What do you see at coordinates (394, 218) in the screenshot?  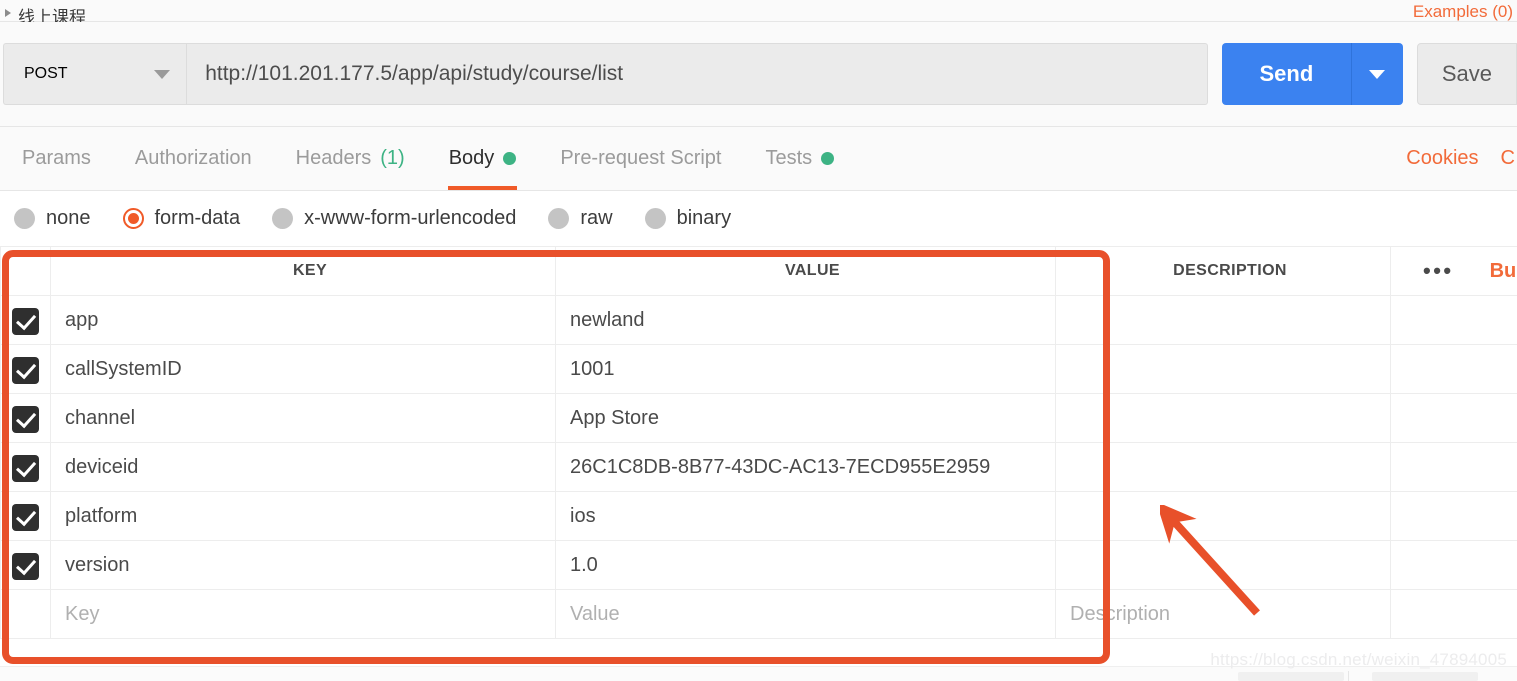 I see `radio-x-www-form-urlencoded: x-www-form-urlencoded` at bounding box center [394, 218].